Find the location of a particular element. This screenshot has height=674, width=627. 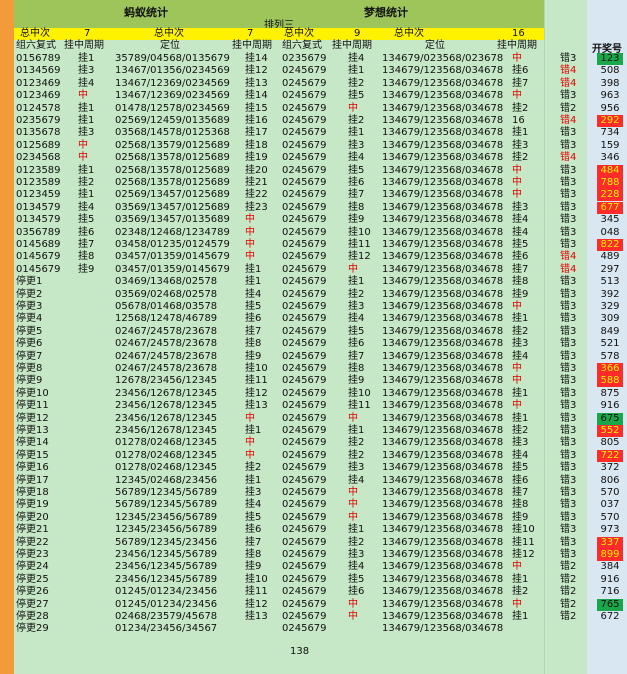

cell-group6: 0145679 is located at coordinates (38, 257).